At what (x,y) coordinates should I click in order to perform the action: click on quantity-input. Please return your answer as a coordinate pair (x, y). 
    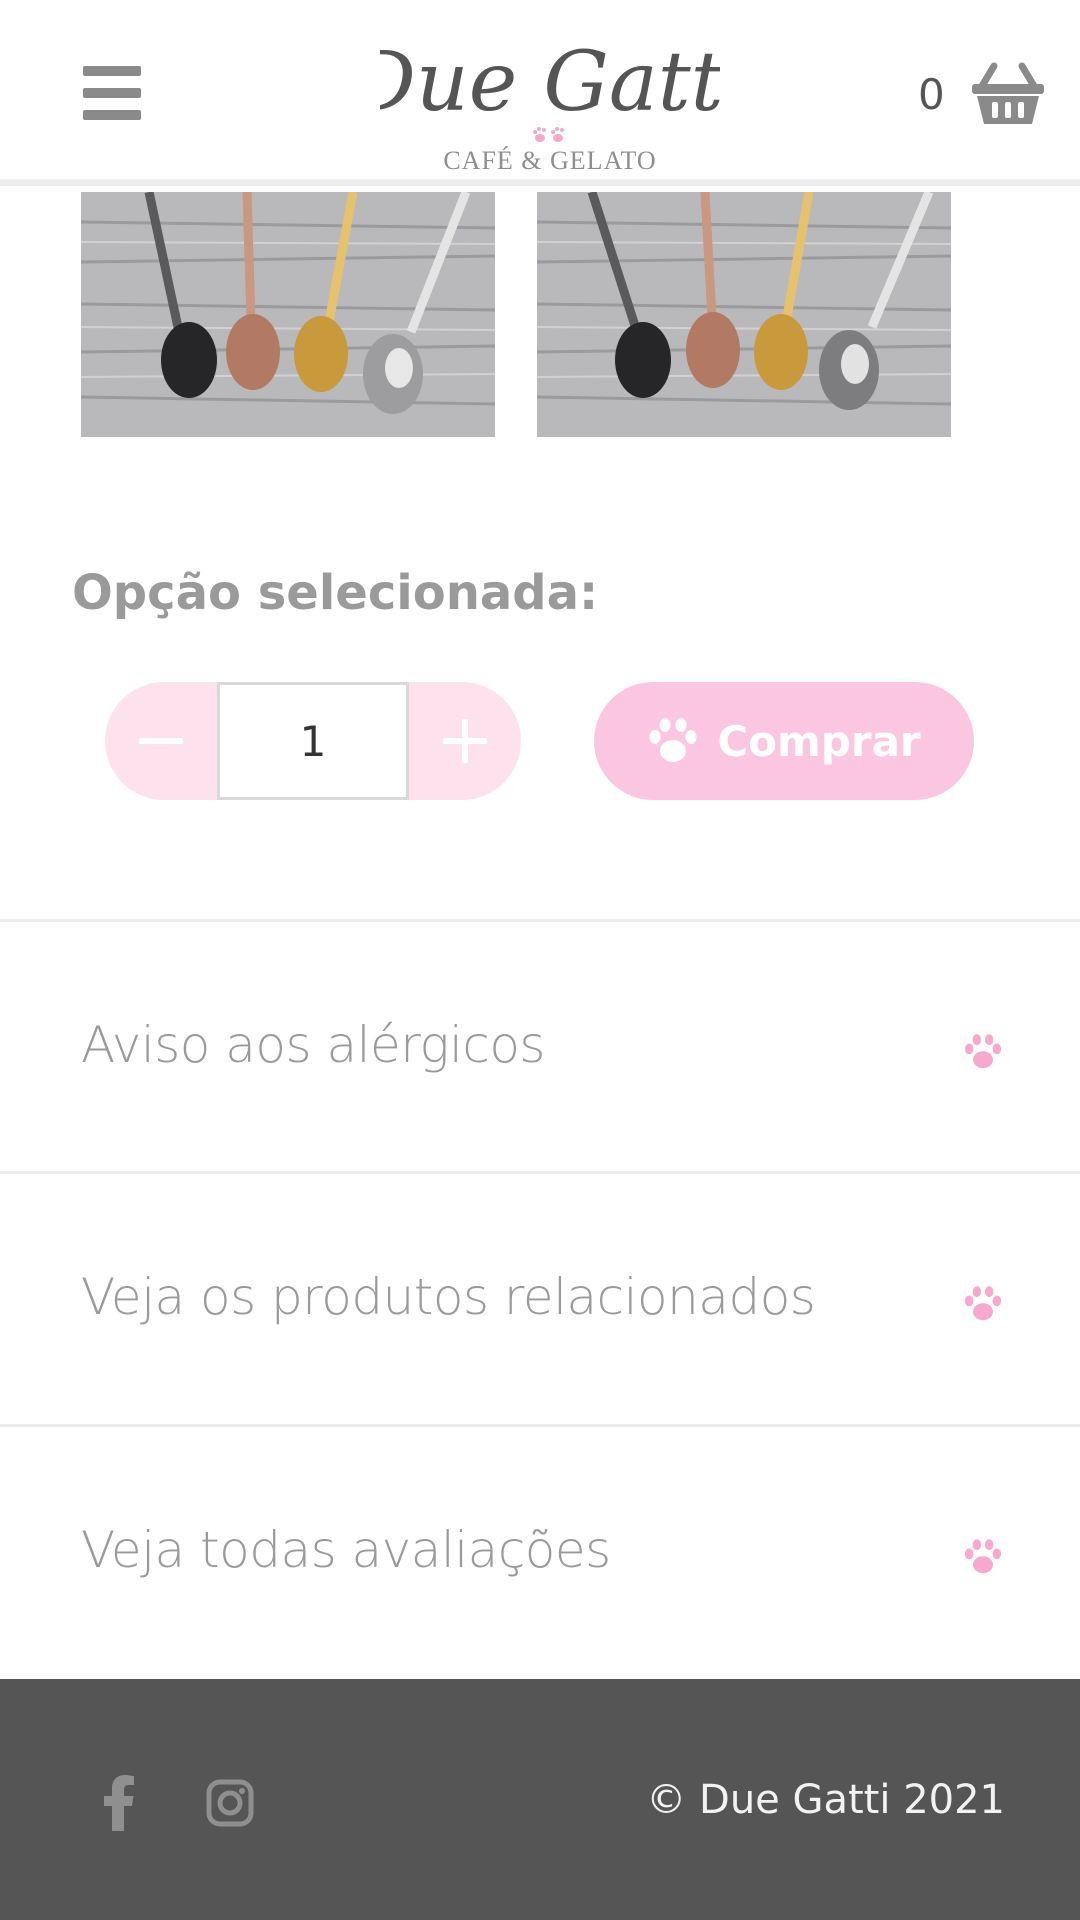
    Looking at the image, I should click on (313, 741).